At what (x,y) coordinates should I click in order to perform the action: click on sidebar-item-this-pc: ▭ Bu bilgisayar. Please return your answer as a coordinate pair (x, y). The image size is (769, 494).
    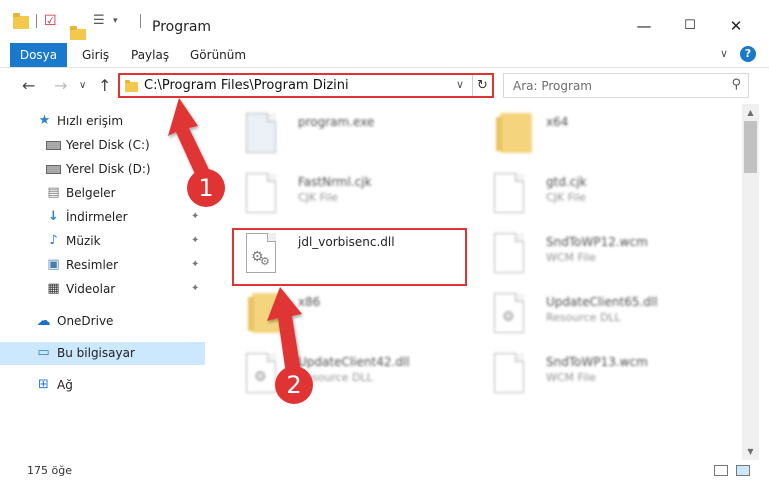
    Looking at the image, I should click on (102, 353).